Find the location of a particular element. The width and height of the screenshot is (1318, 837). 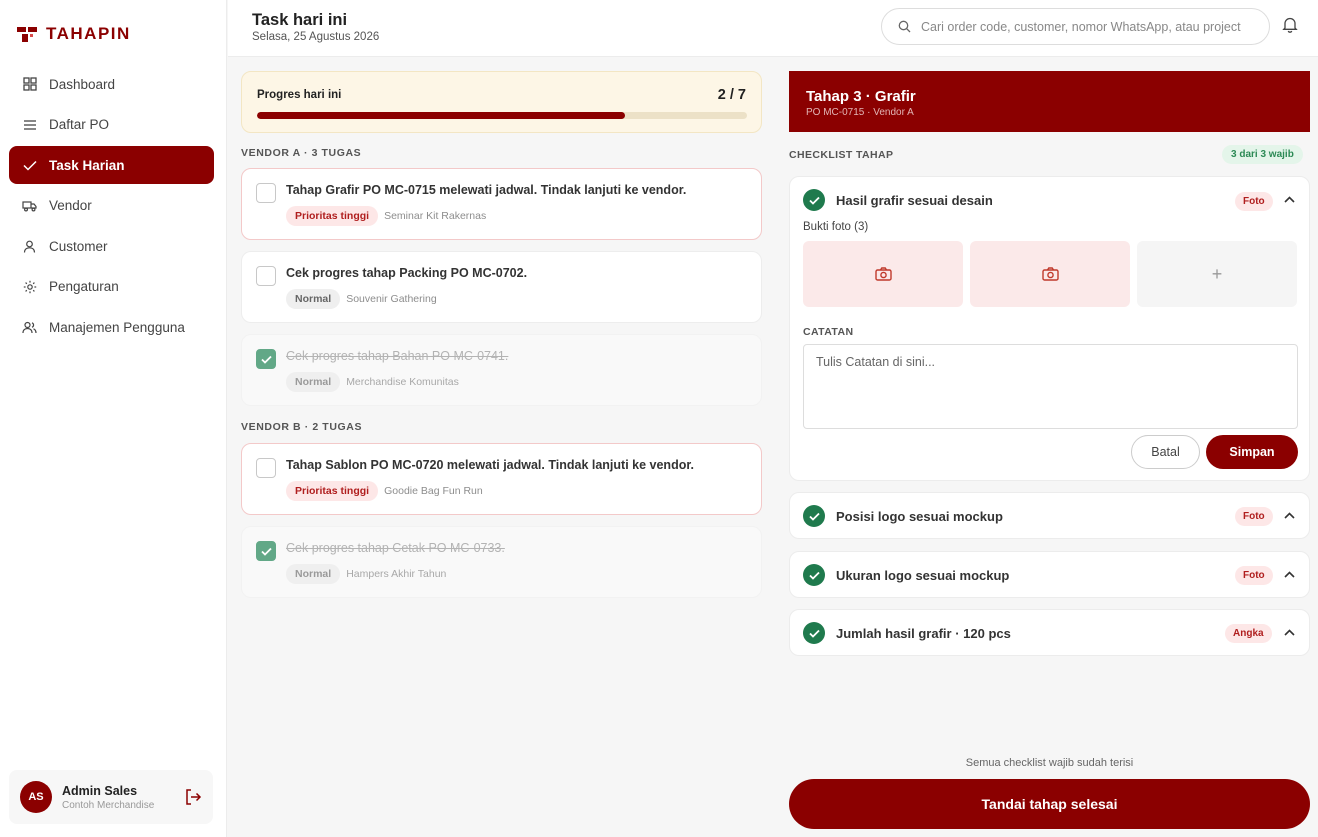

sidebar-item-label: Customer is located at coordinates (78, 246).